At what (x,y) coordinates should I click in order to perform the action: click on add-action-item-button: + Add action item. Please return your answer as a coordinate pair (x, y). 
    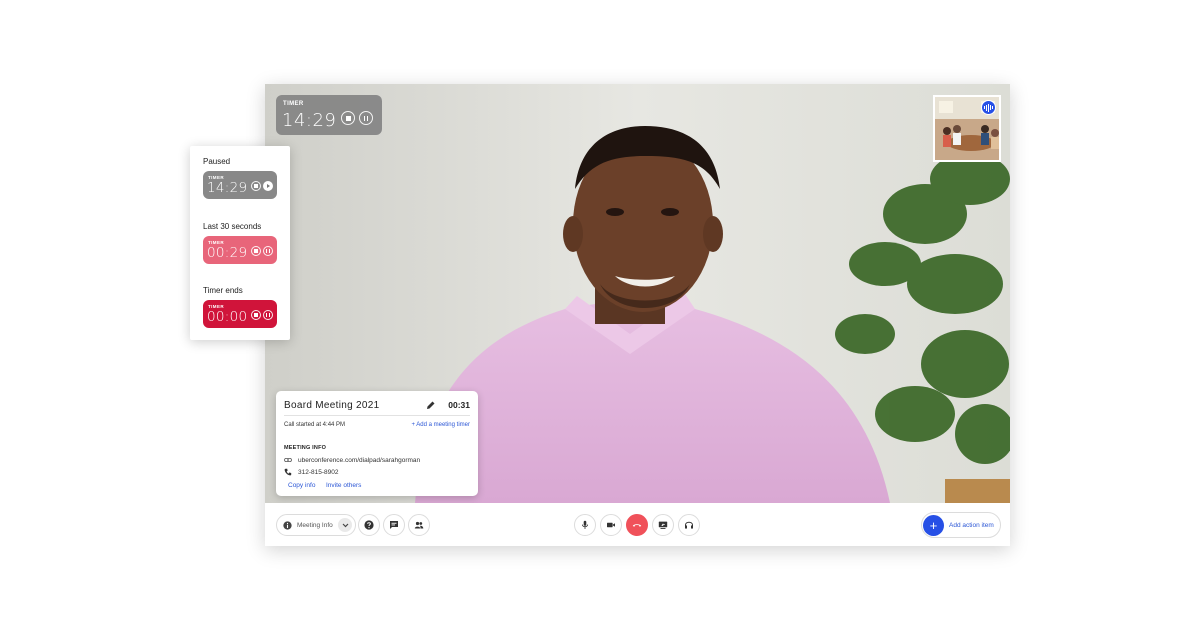
    Looking at the image, I should click on (961, 525).